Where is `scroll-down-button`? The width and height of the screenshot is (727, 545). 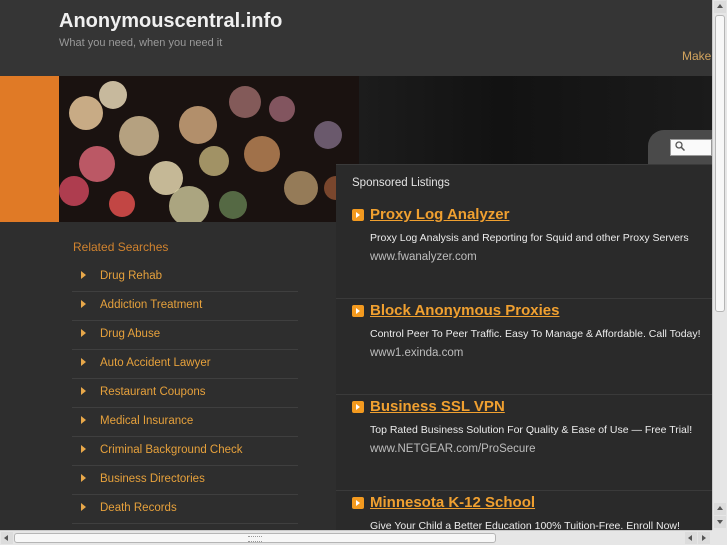
scroll-down-button is located at coordinates (720, 522).